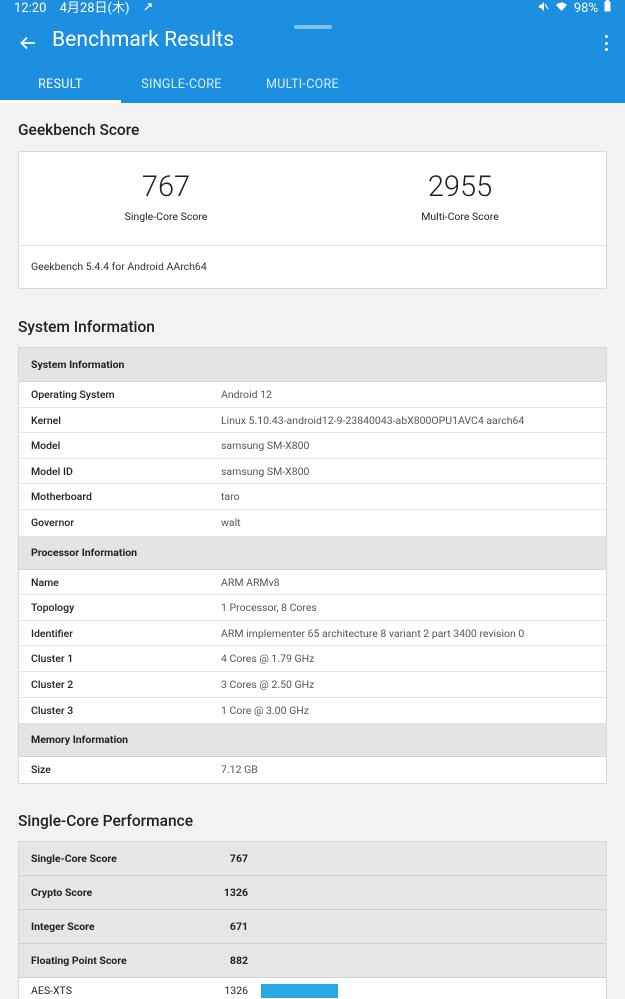 The image size is (625, 999). I want to click on group-memory-information: Memory Information, so click(312, 740).